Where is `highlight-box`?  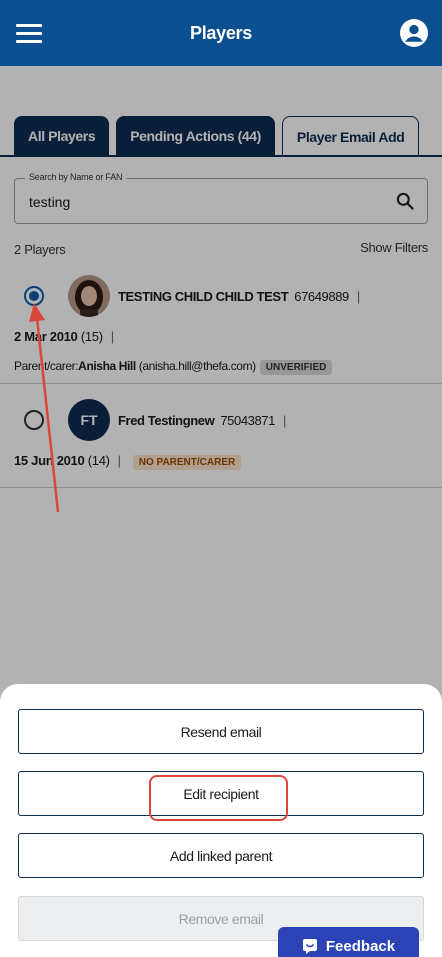 highlight-box is located at coordinates (218, 798).